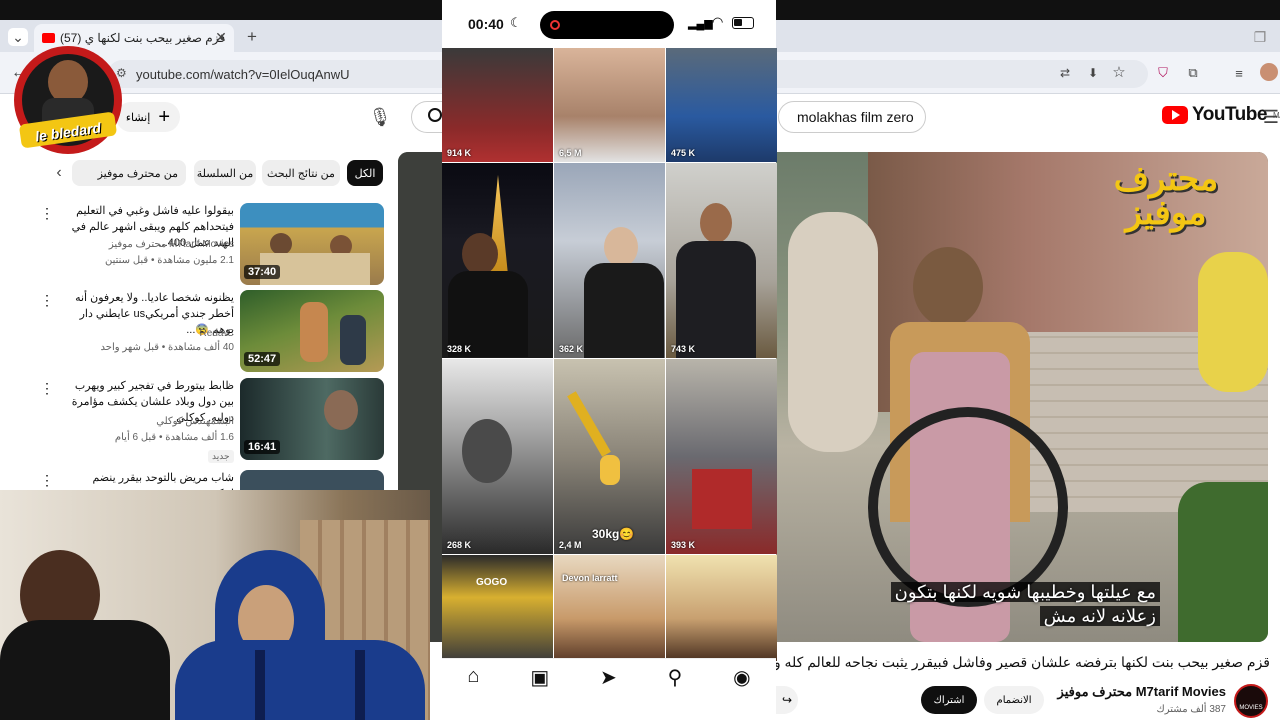  Describe the element at coordinates (721, 260) in the screenshot. I see `reel-tile: 743 K` at that location.